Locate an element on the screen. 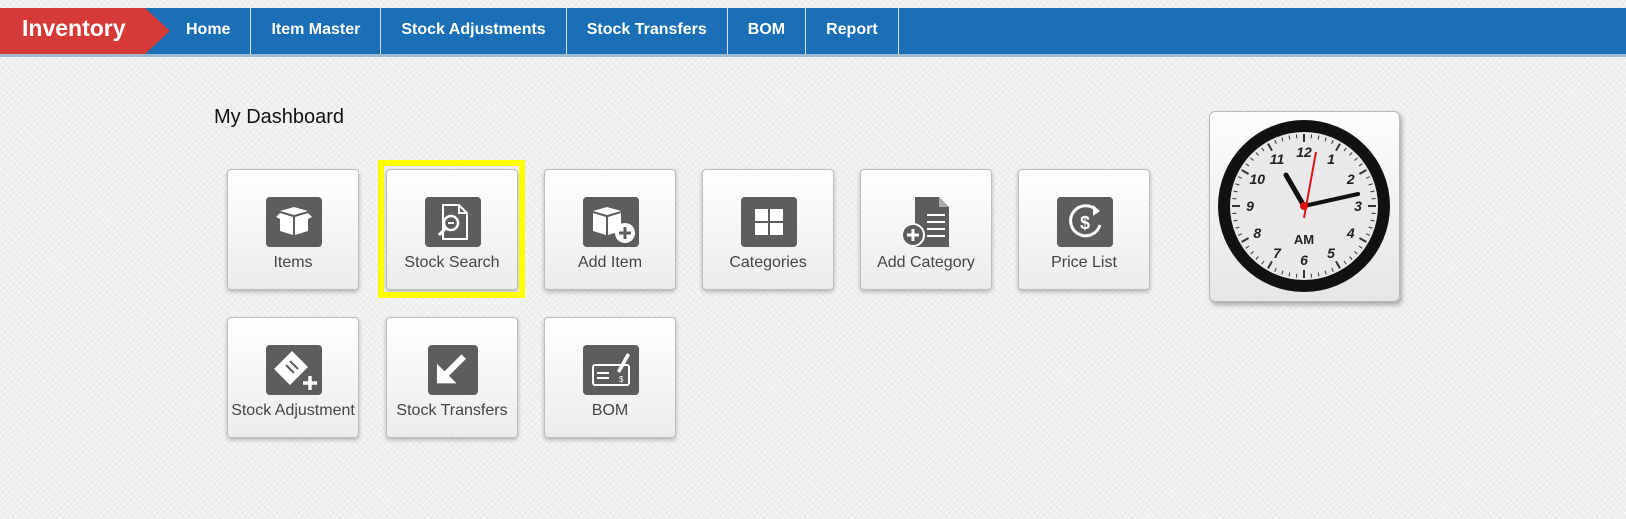 The image size is (1626, 519). tile-label: Stock Adjustment is located at coordinates (293, 410).